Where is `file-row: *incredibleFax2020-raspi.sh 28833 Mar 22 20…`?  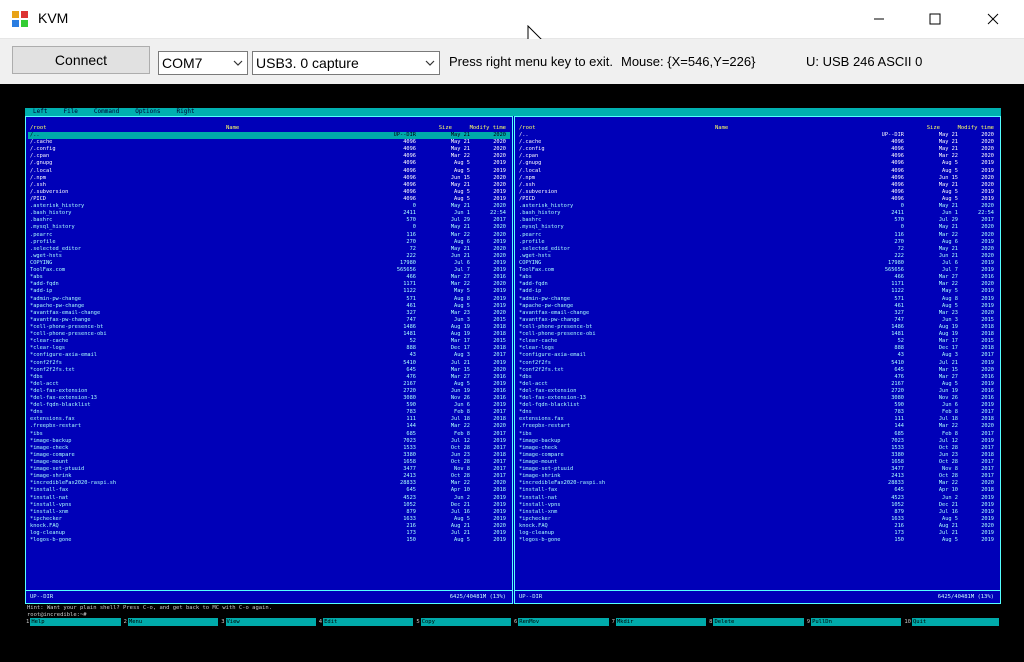
file-row: *incredibleFax2020-raspi.sh 28833 Mar 22 20… is located at coordinates (269, 483).